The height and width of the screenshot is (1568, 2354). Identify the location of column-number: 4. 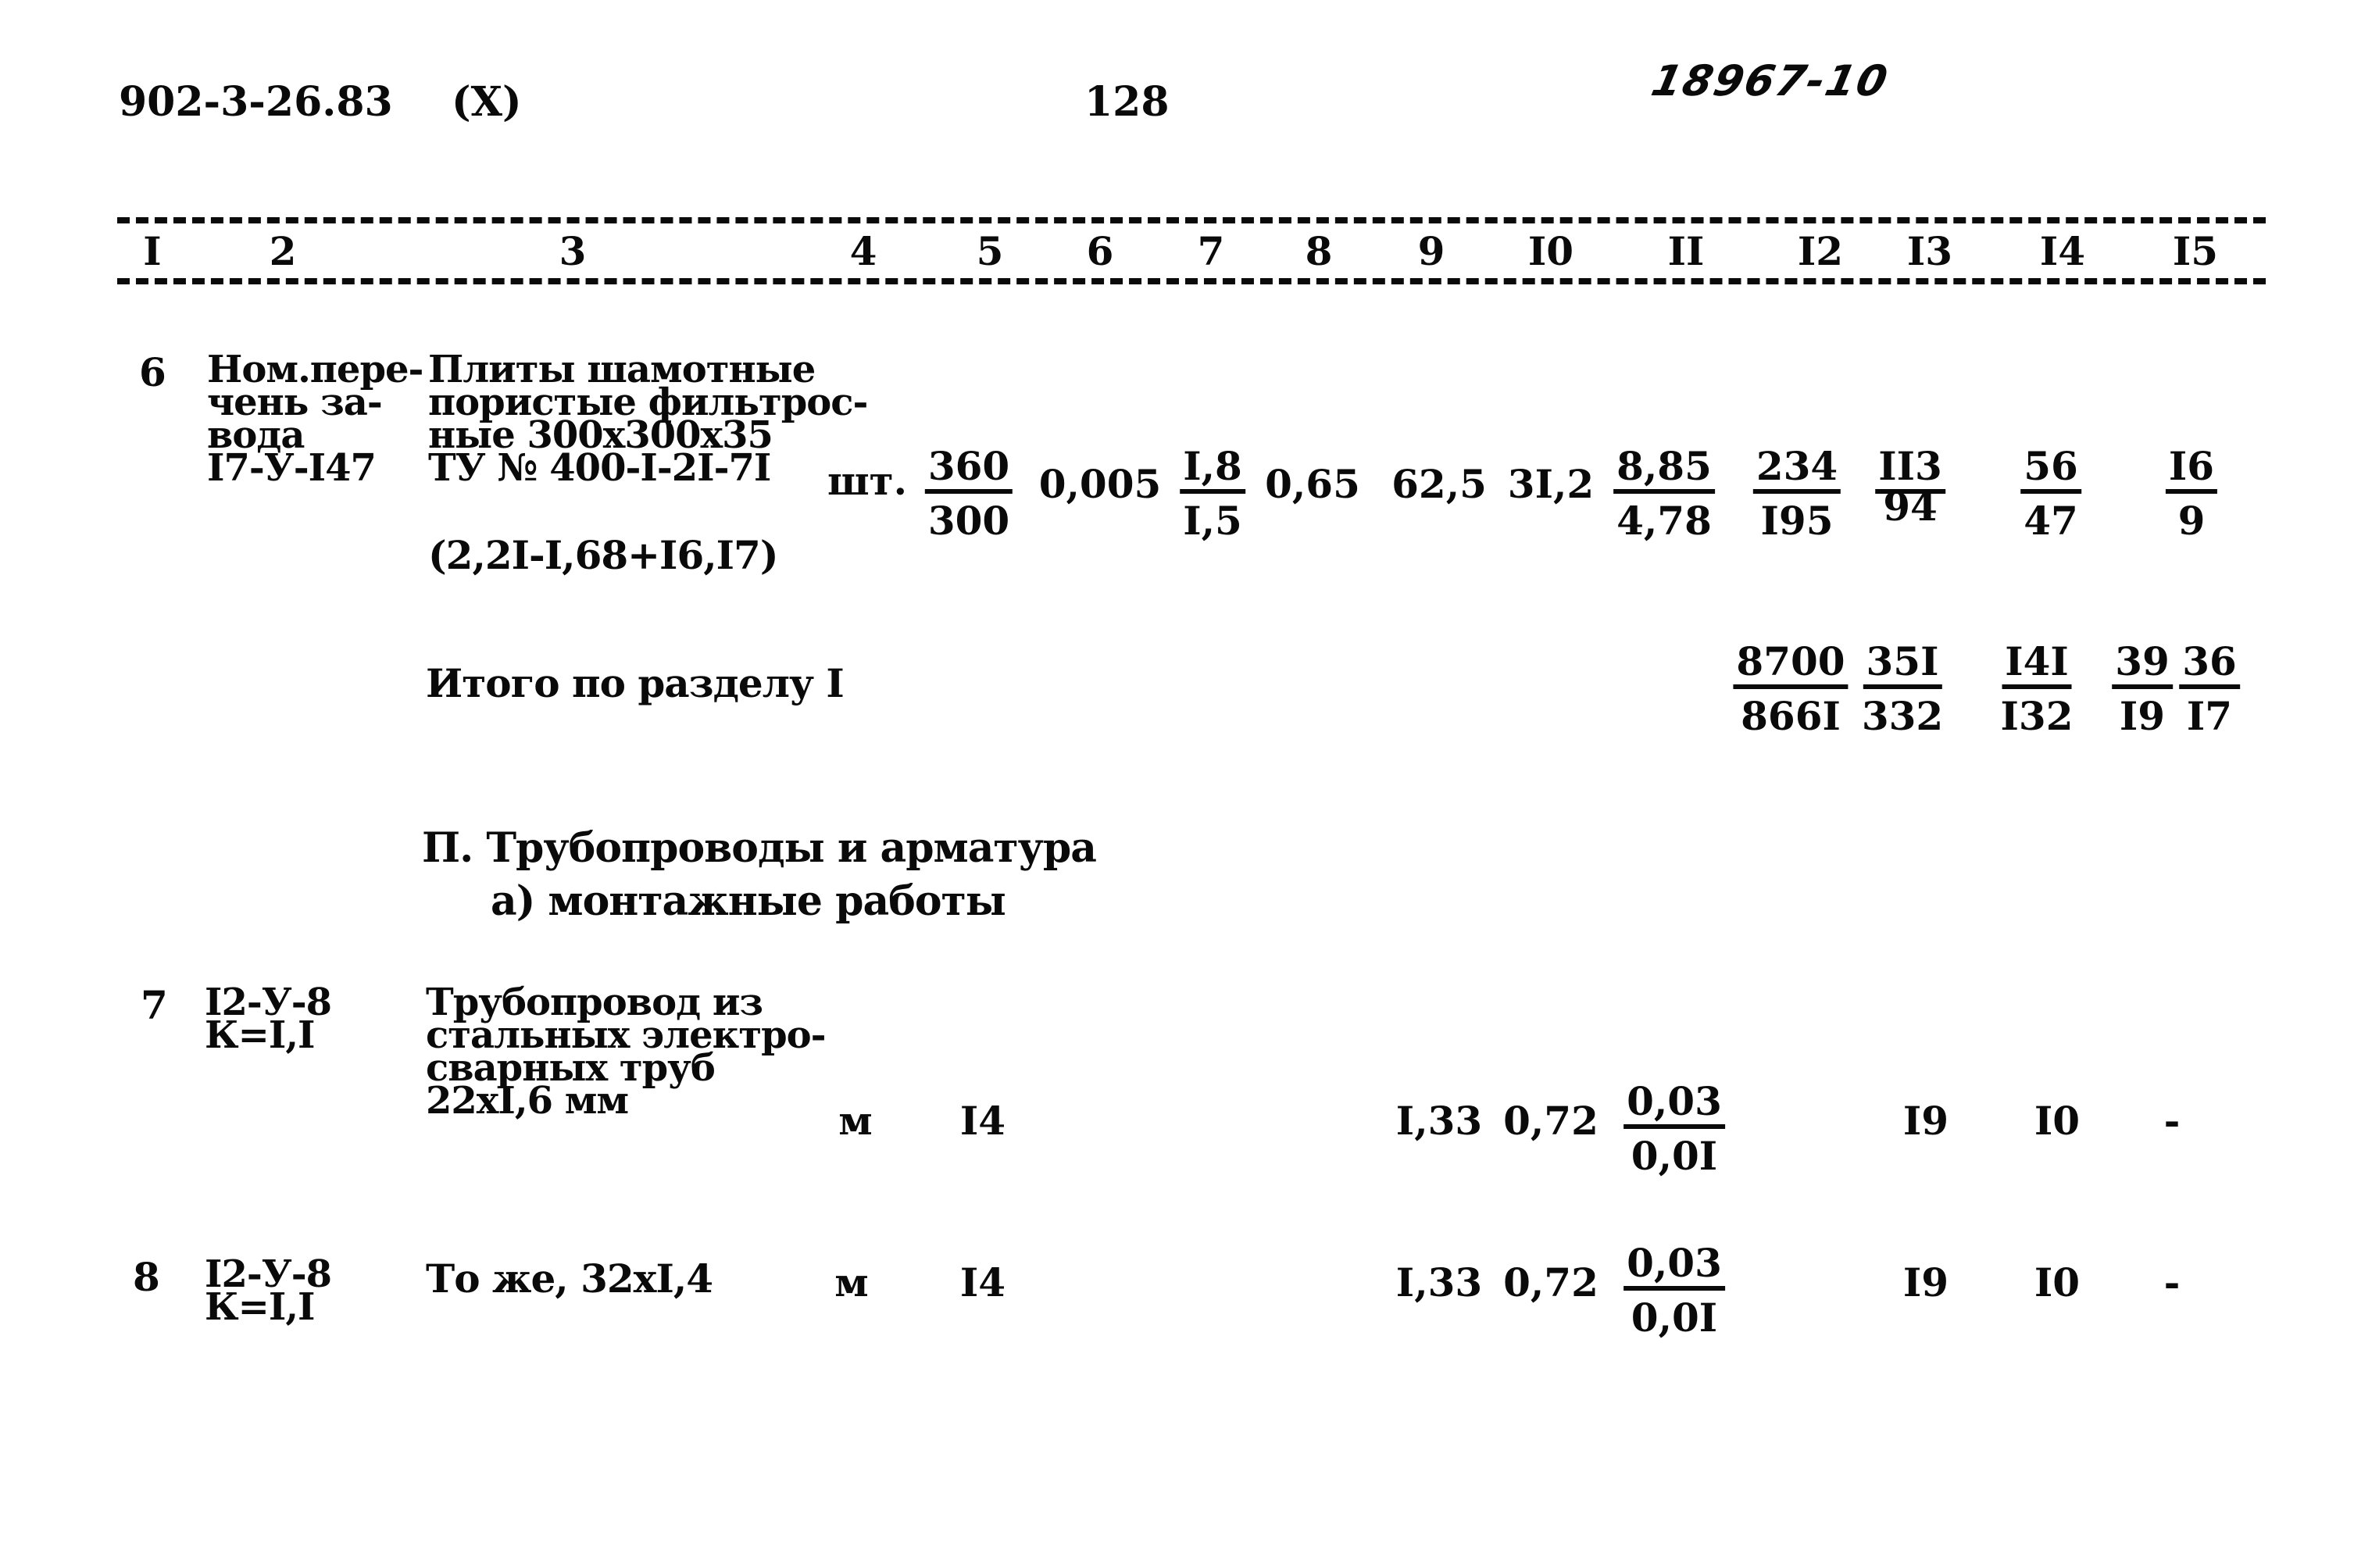
(863, 251).